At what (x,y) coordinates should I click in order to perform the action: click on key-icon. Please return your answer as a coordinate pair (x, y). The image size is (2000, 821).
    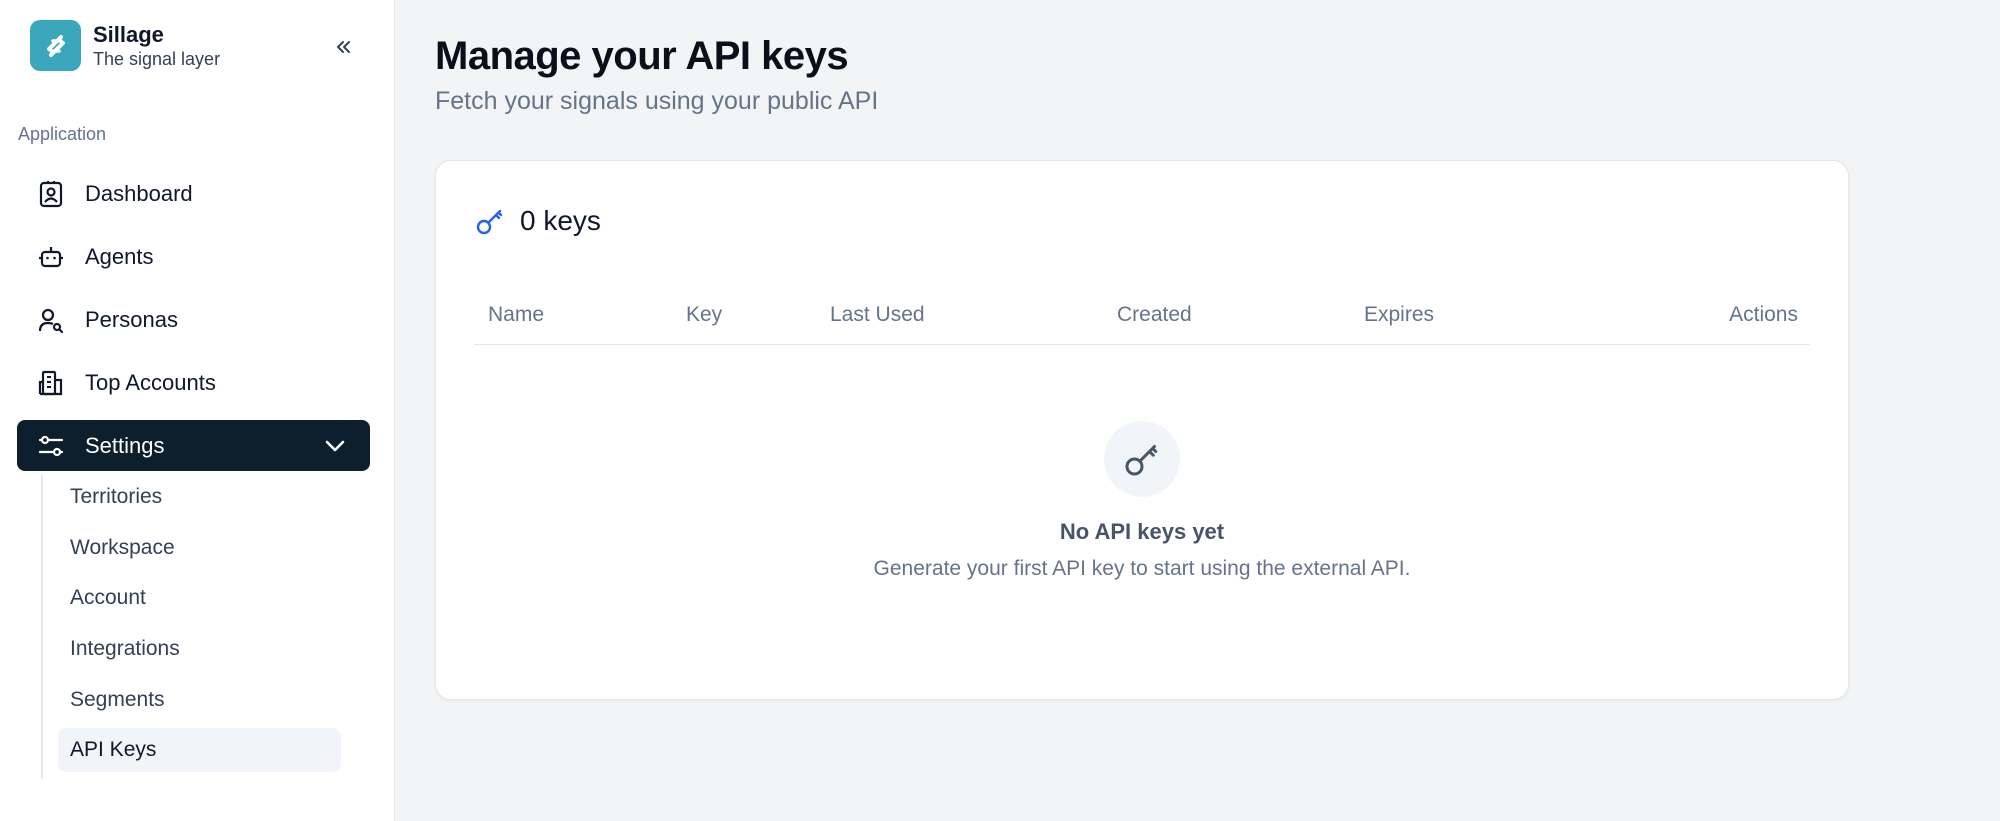
    Looking at the image, I should click on (489, 222).